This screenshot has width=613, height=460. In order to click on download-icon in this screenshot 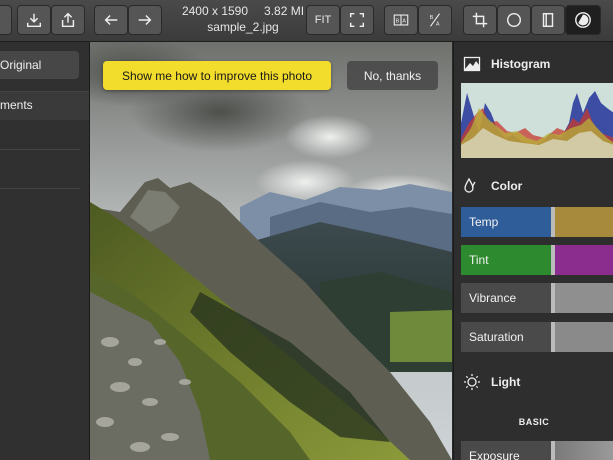, I will do `click(34, 20)`.